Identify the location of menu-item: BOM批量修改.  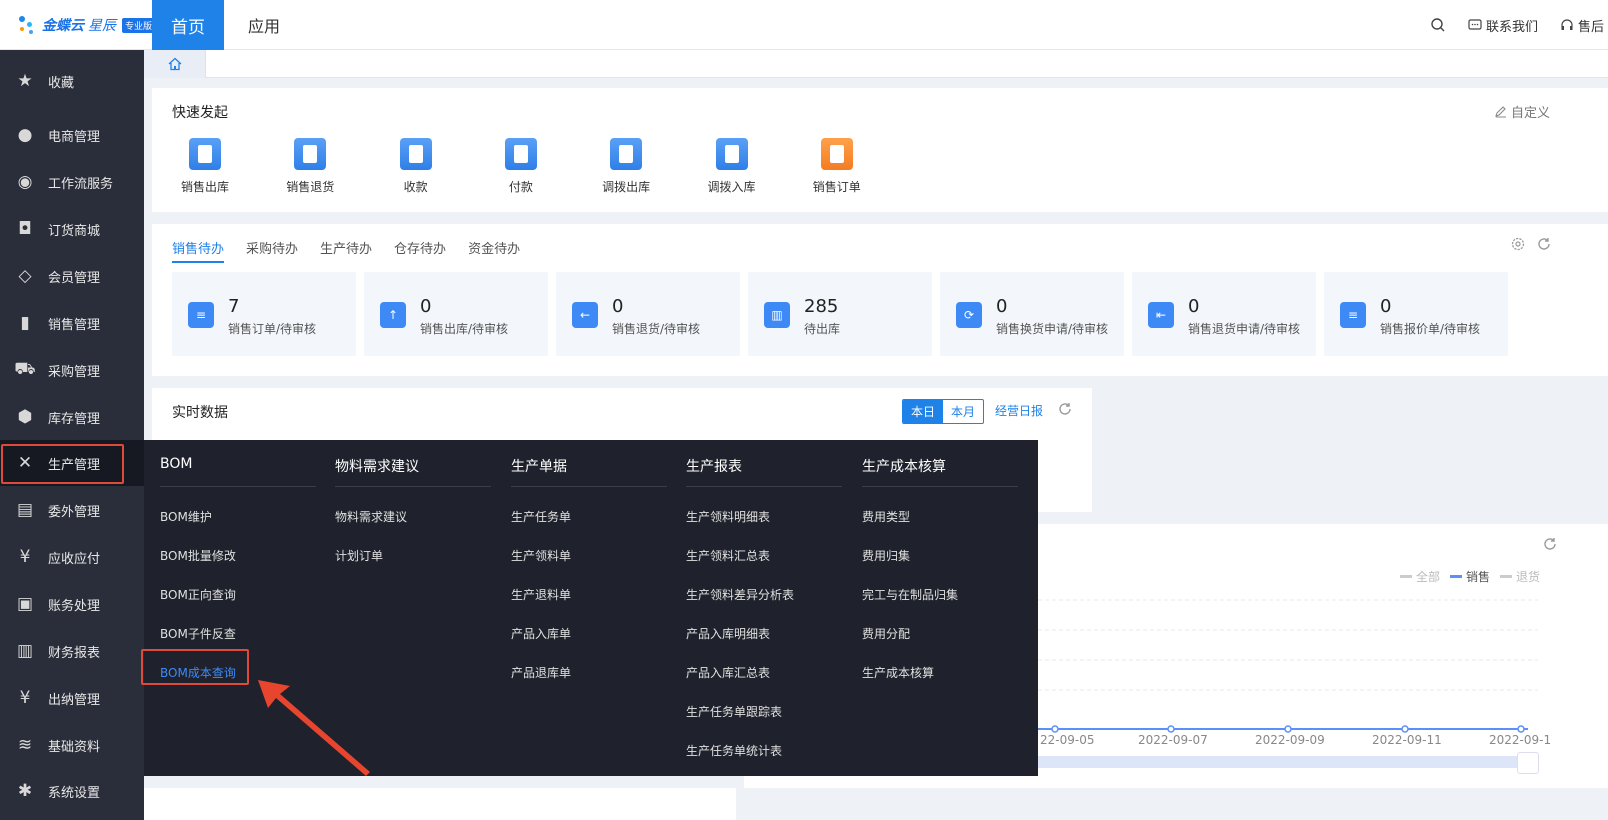
(198, 555).